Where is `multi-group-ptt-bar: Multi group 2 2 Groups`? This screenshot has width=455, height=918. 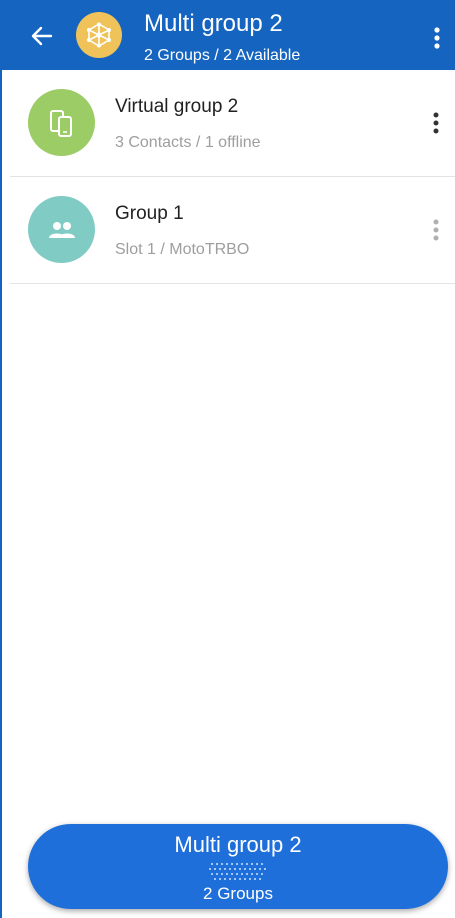
multi-group-ptt-bar: Multi group 2 2 Groups is located at coordinates (238, 866).